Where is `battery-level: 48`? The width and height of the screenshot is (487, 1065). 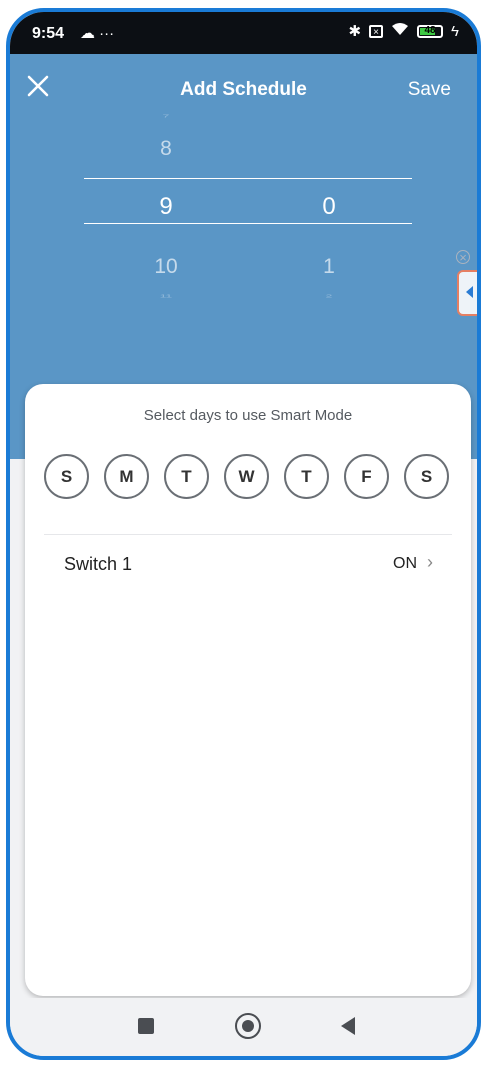 battery-level: 48 is located at coordinates (430, 30).